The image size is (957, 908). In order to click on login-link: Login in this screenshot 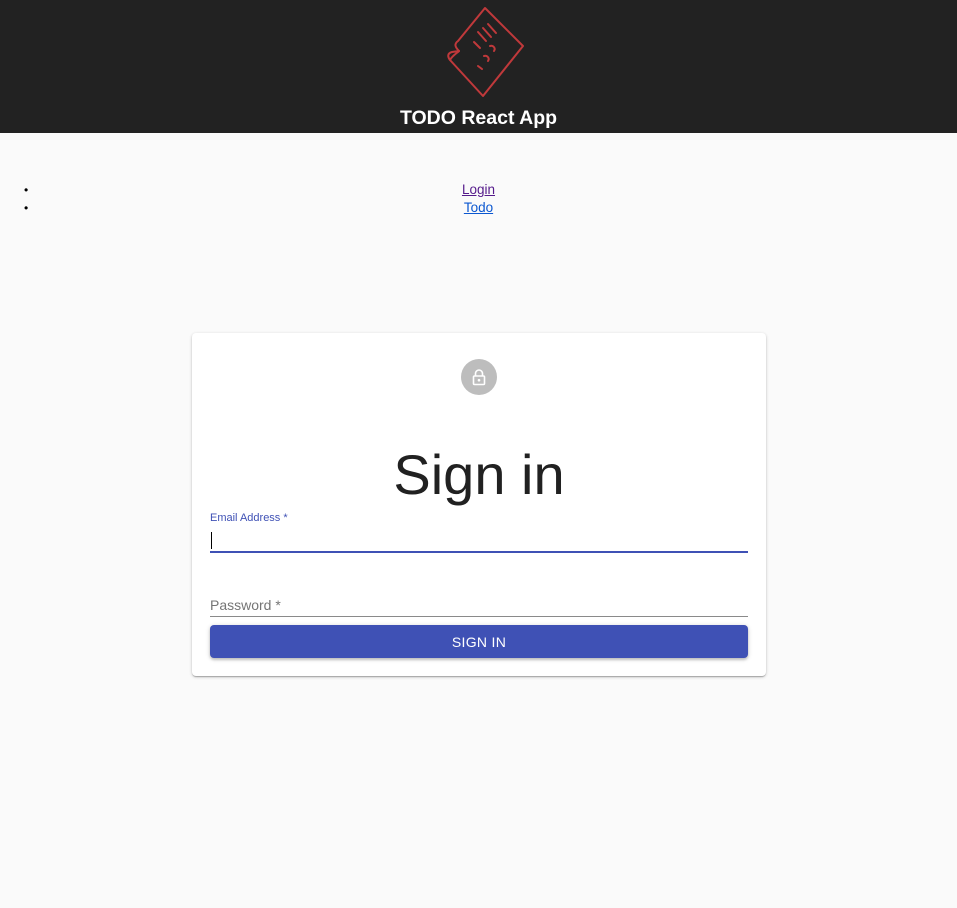, I will do `click(478, 189)`.